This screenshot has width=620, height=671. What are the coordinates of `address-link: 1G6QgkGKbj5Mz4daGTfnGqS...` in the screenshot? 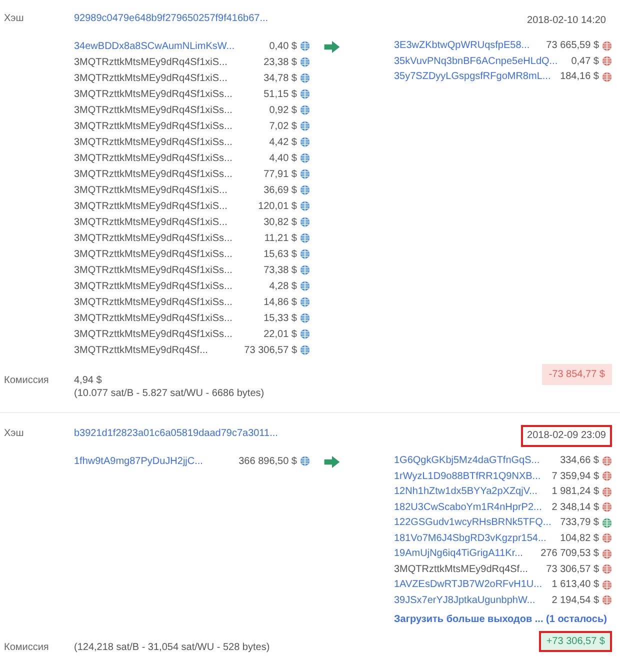 It's located at (475, 460).